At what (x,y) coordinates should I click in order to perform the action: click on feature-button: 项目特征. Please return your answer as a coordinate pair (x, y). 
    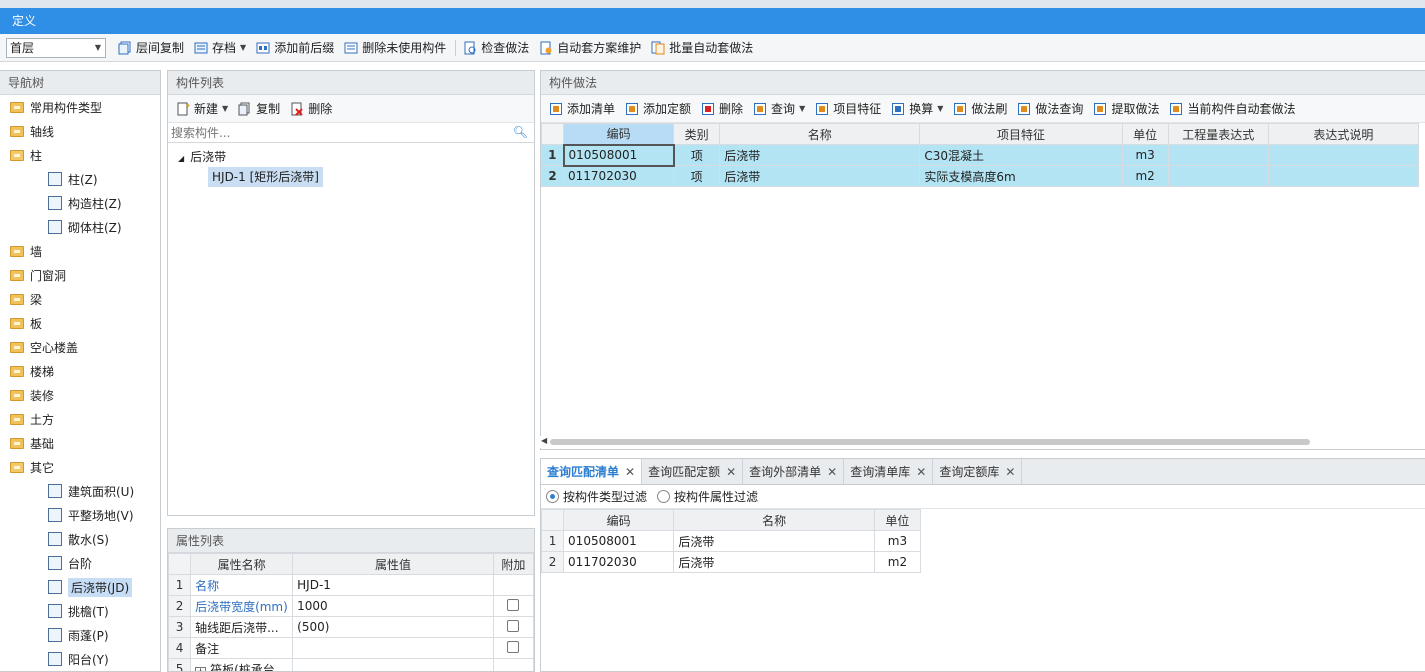
    Looking at the image, I should click on (849, 109).